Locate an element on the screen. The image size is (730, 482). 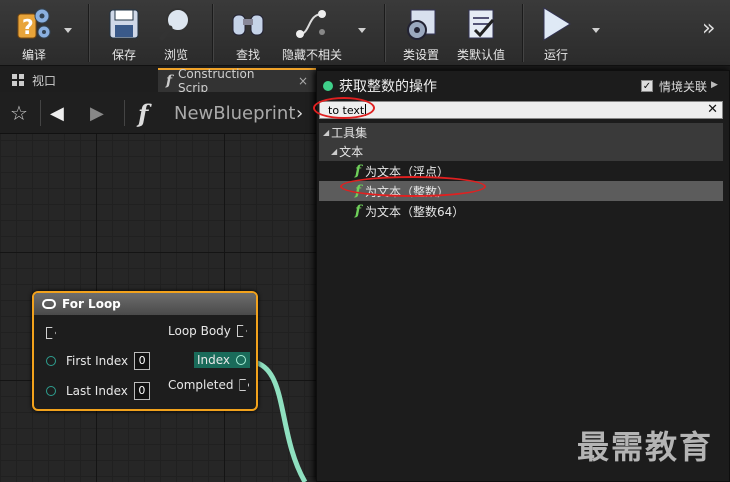
pin-label: Last Index is located at coordinates (97, 391).